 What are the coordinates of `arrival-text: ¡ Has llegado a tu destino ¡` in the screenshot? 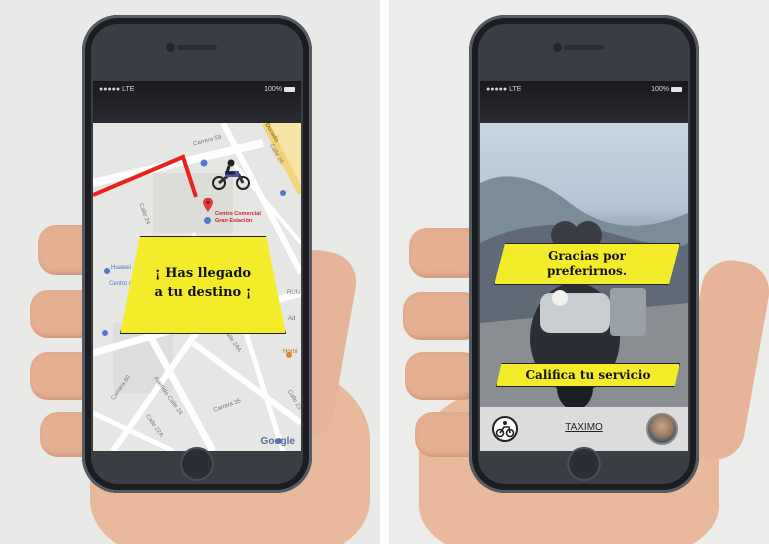 It's located at (203, 283).